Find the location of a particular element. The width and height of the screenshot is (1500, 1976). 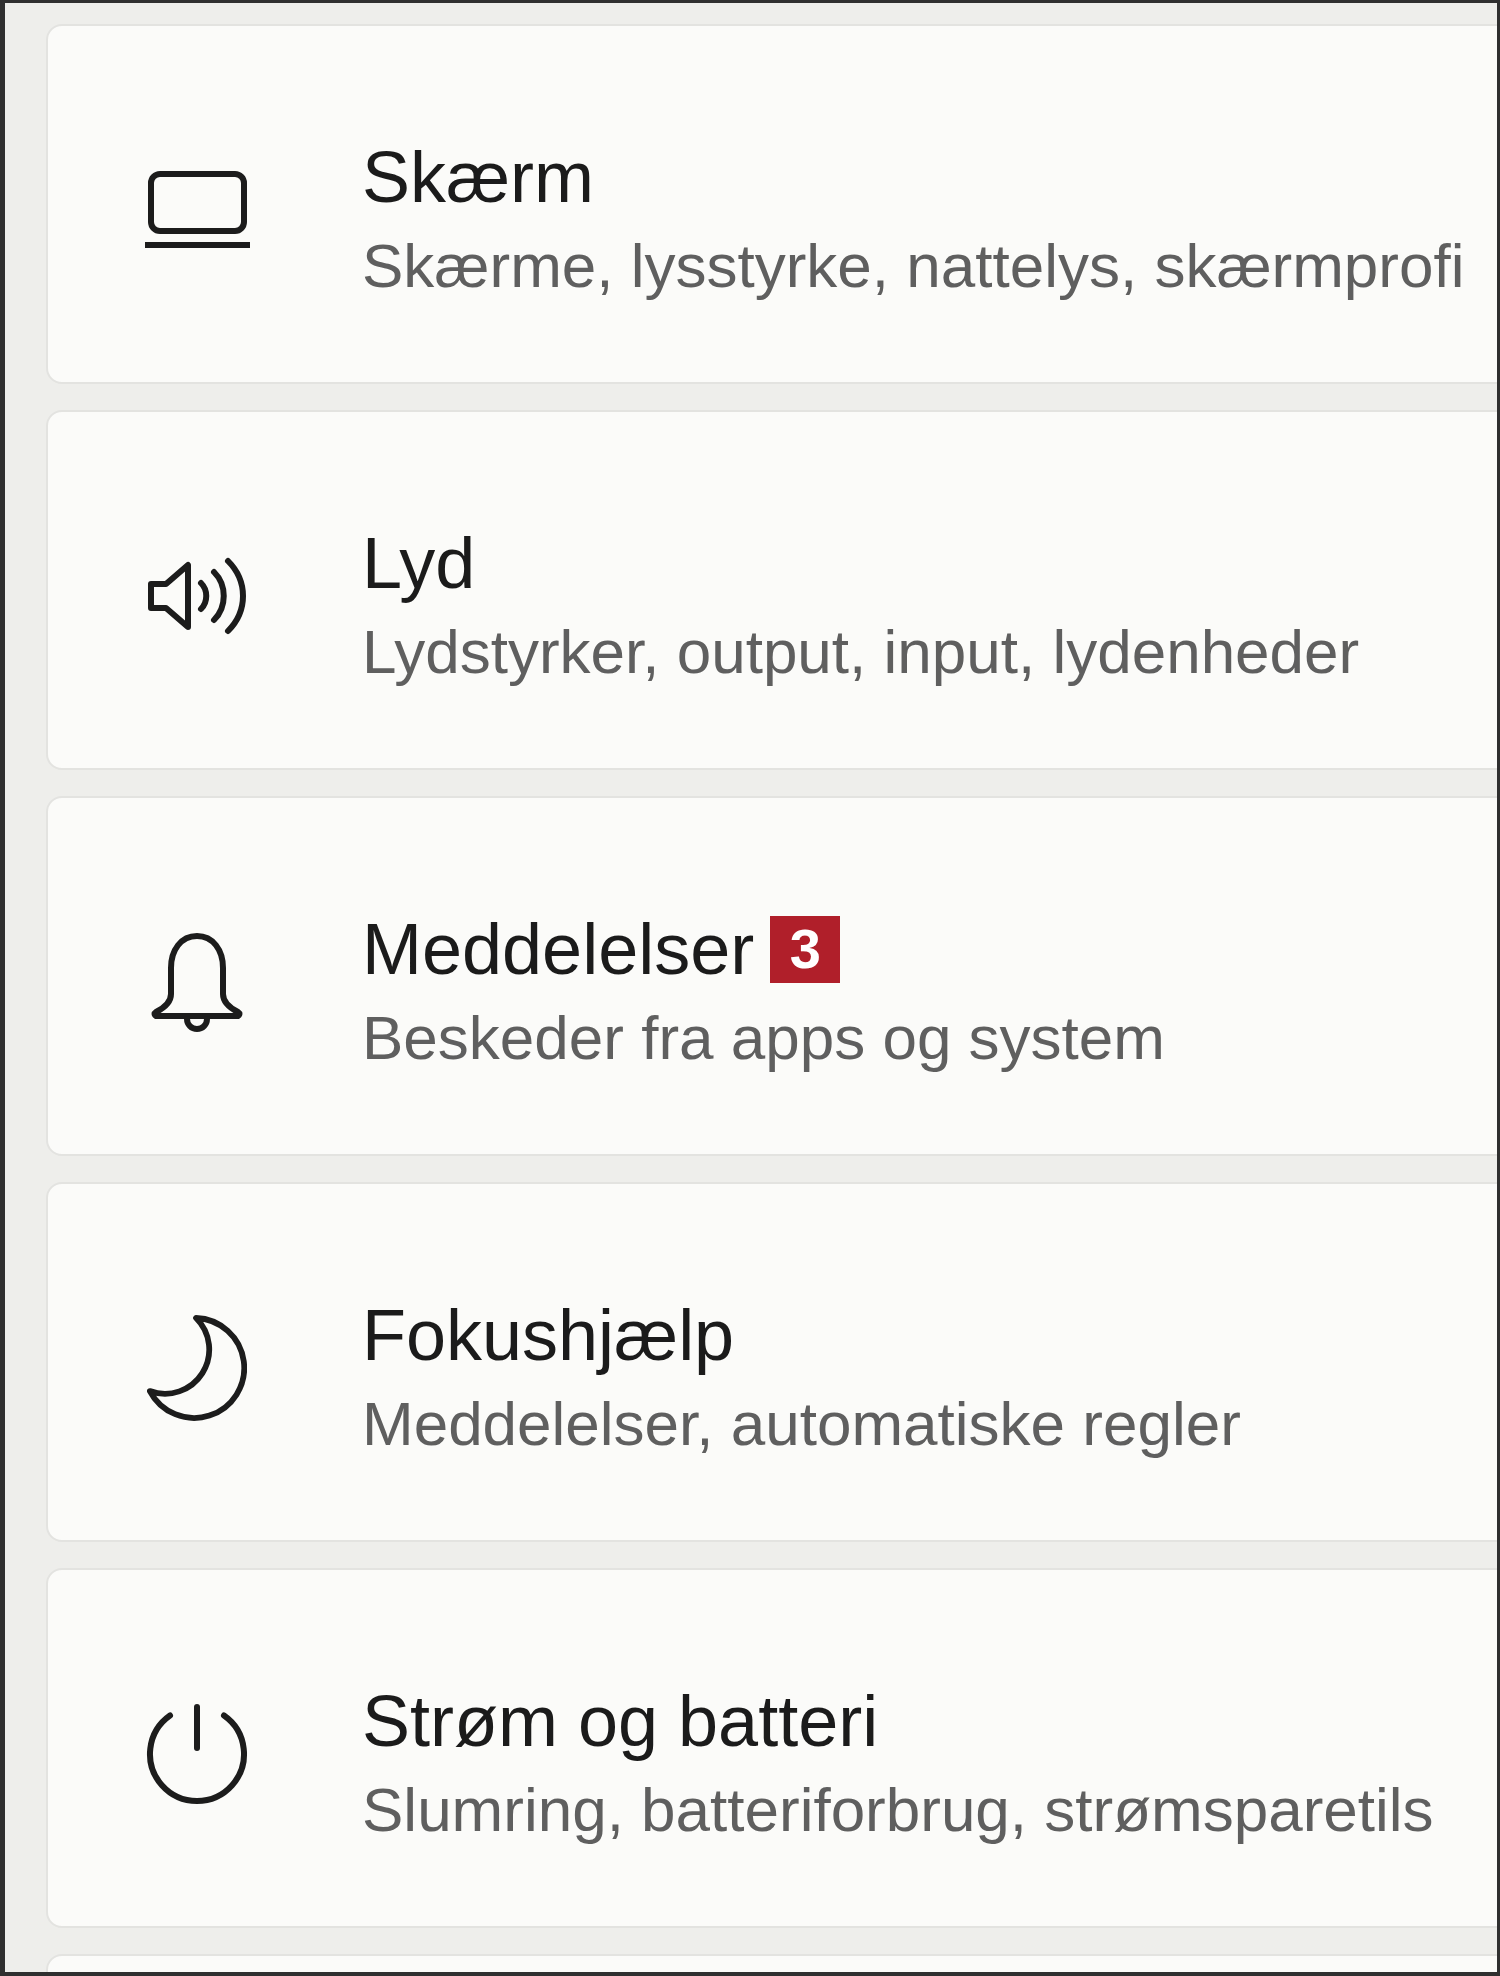

speaker-icon is located at coordinates (197, 596).